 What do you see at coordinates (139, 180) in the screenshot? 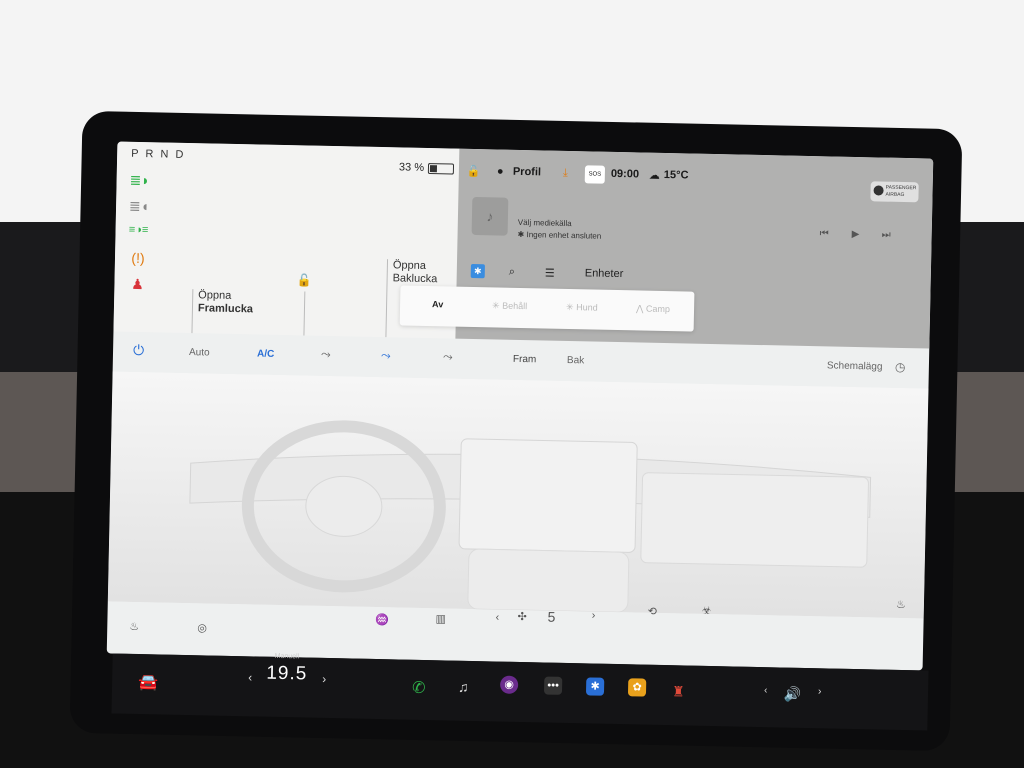
I see `headlights-icon: ≣◗` at bounding box center [139, 180].